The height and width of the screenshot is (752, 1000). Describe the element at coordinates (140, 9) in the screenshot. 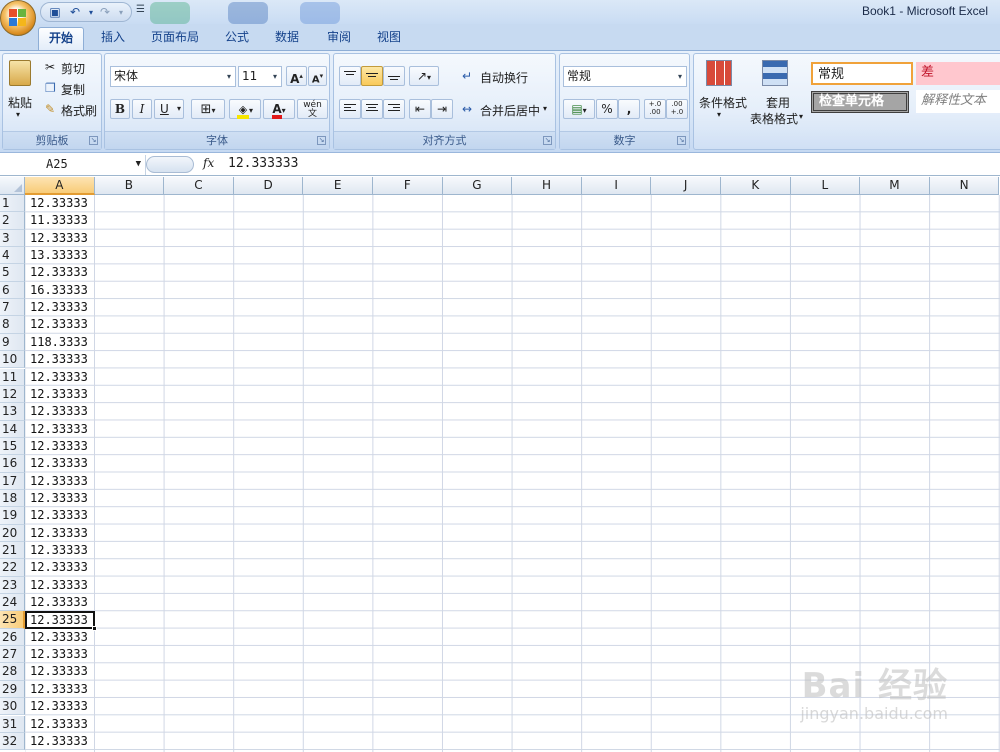

I see `customize-qat-icon: ☰` at that location.